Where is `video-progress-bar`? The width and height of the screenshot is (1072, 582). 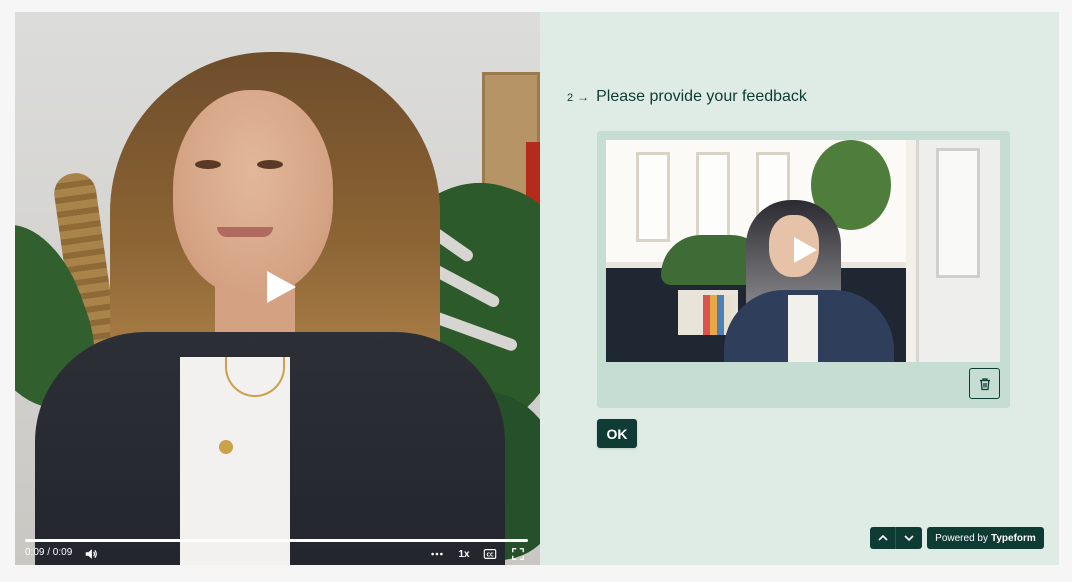
video-progress-bar is located at coordinates (276, 540).